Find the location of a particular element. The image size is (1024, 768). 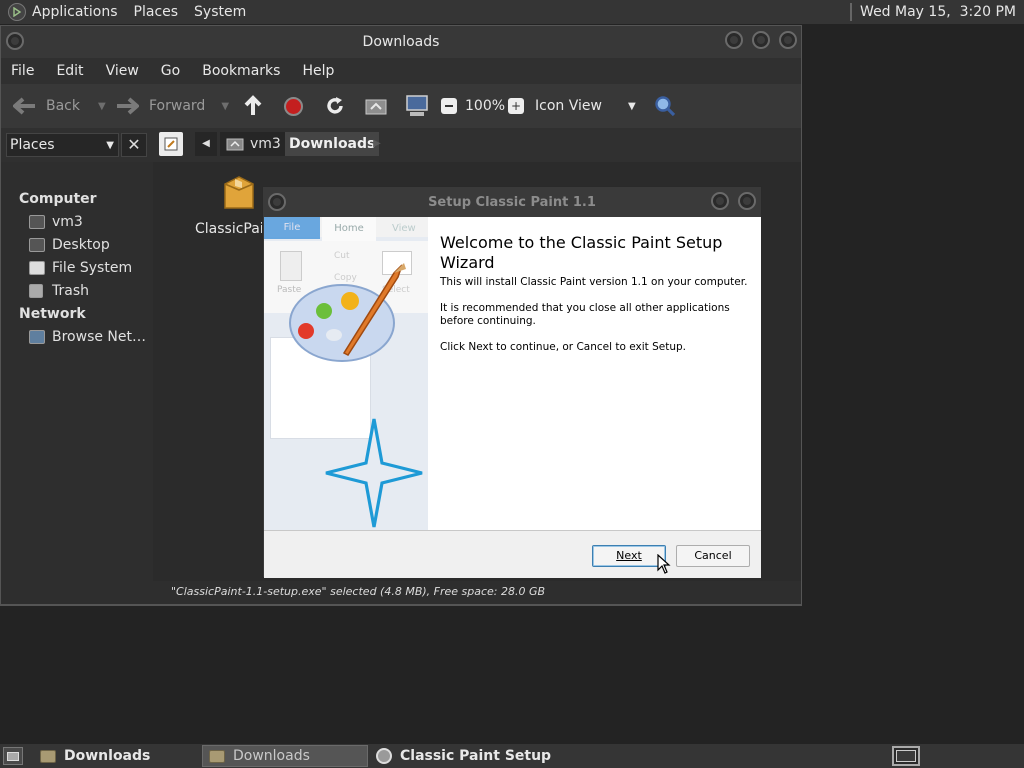

home-folder-icon is located at coordinates (37, 222).